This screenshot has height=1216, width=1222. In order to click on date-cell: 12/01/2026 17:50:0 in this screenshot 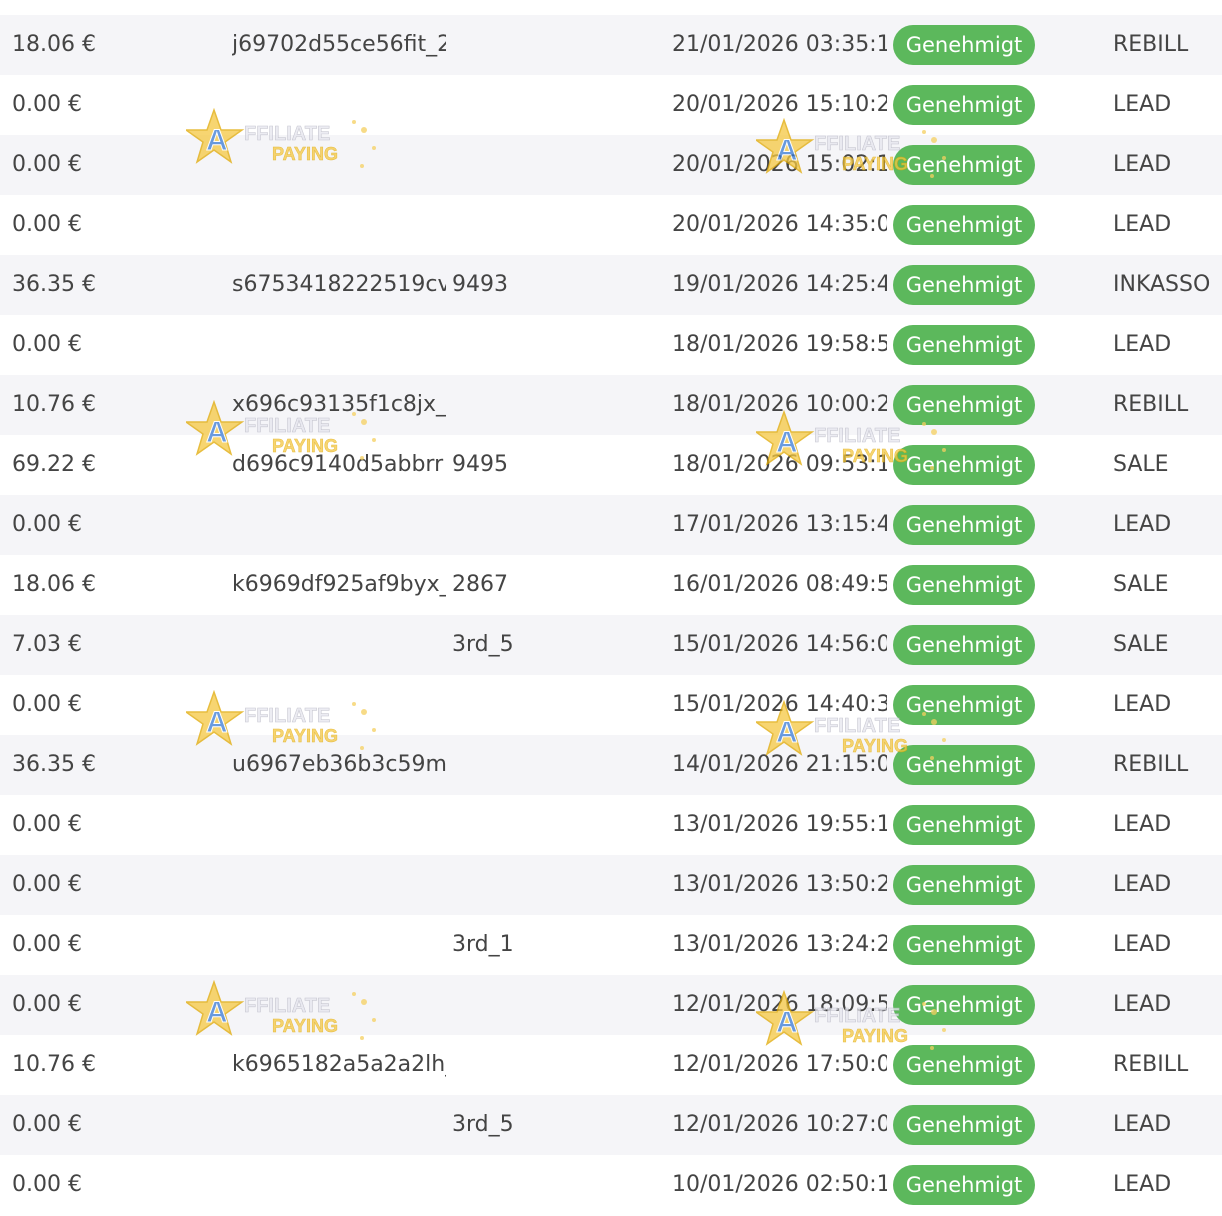, I will do `click(779, 1064)`.